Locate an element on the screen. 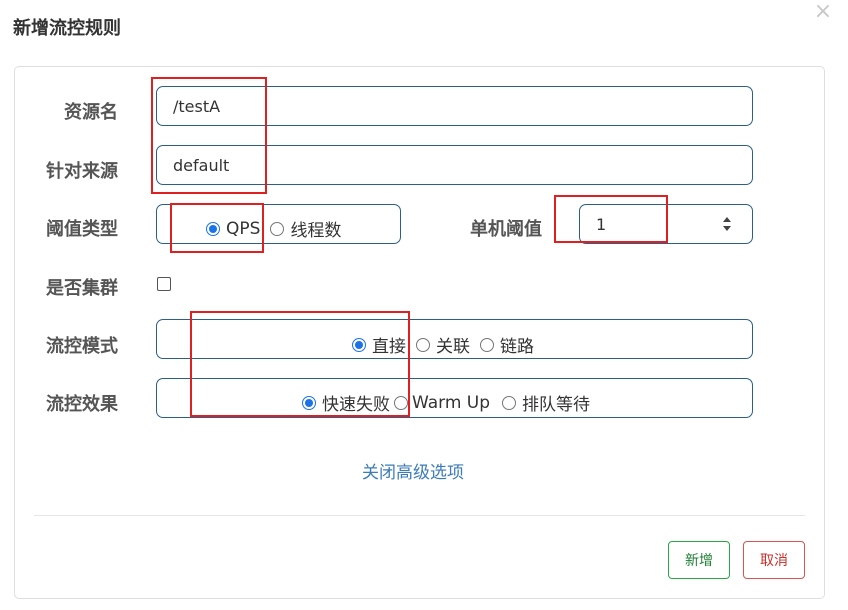 This screenshot has height=610, width=848. radio-thread-count: 线程数 is located at coordinates (305, 228).